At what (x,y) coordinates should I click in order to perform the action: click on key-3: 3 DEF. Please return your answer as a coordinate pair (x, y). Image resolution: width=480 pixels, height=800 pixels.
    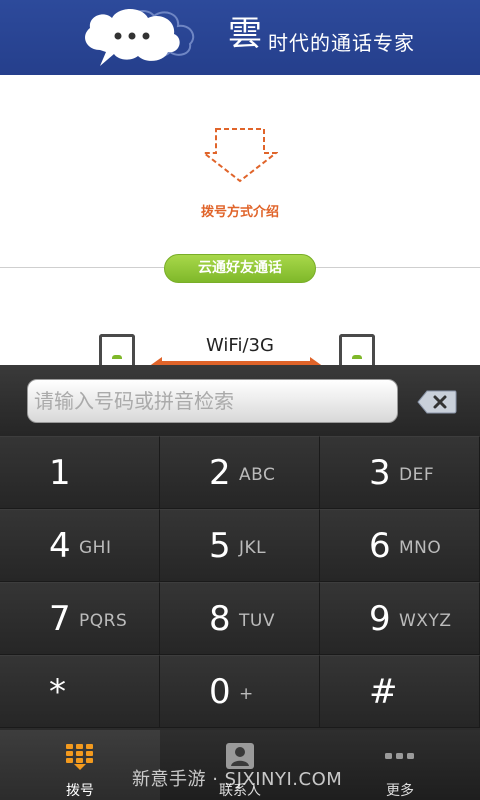
    Looking at the image, I should click on (400, 472).